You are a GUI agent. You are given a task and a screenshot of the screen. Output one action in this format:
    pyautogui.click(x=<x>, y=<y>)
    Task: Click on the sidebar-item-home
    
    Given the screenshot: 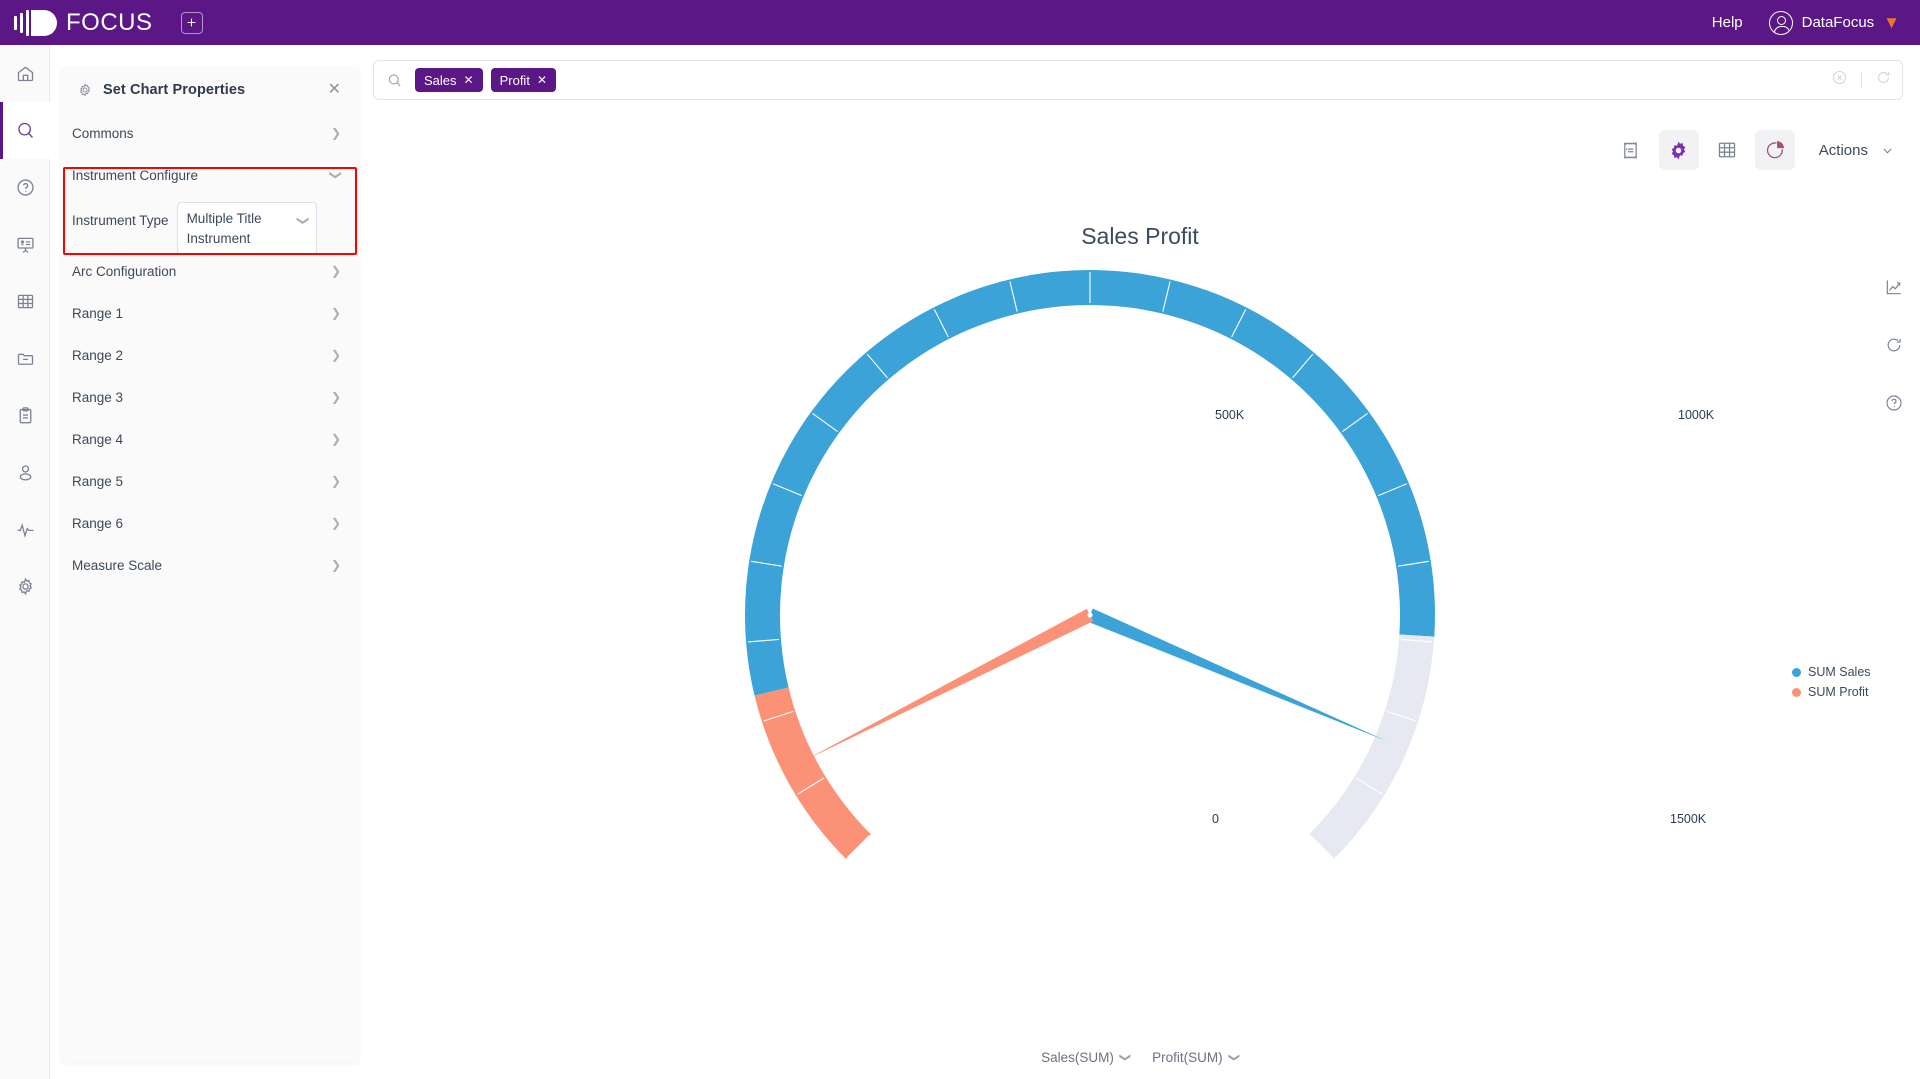 What is the action you would take?
    pyautogui.click(x=25, y=73)
    